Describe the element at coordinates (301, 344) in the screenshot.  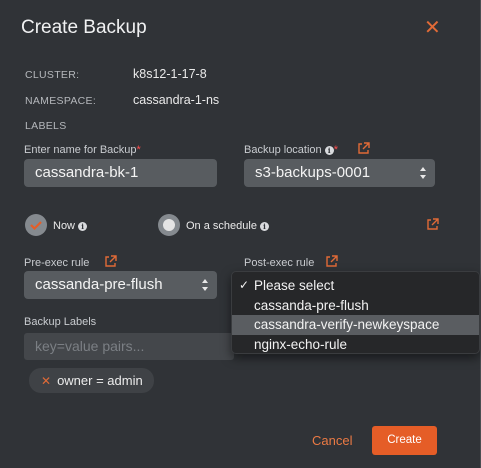
I see `option-label: nginx-echo-rule` at that location.